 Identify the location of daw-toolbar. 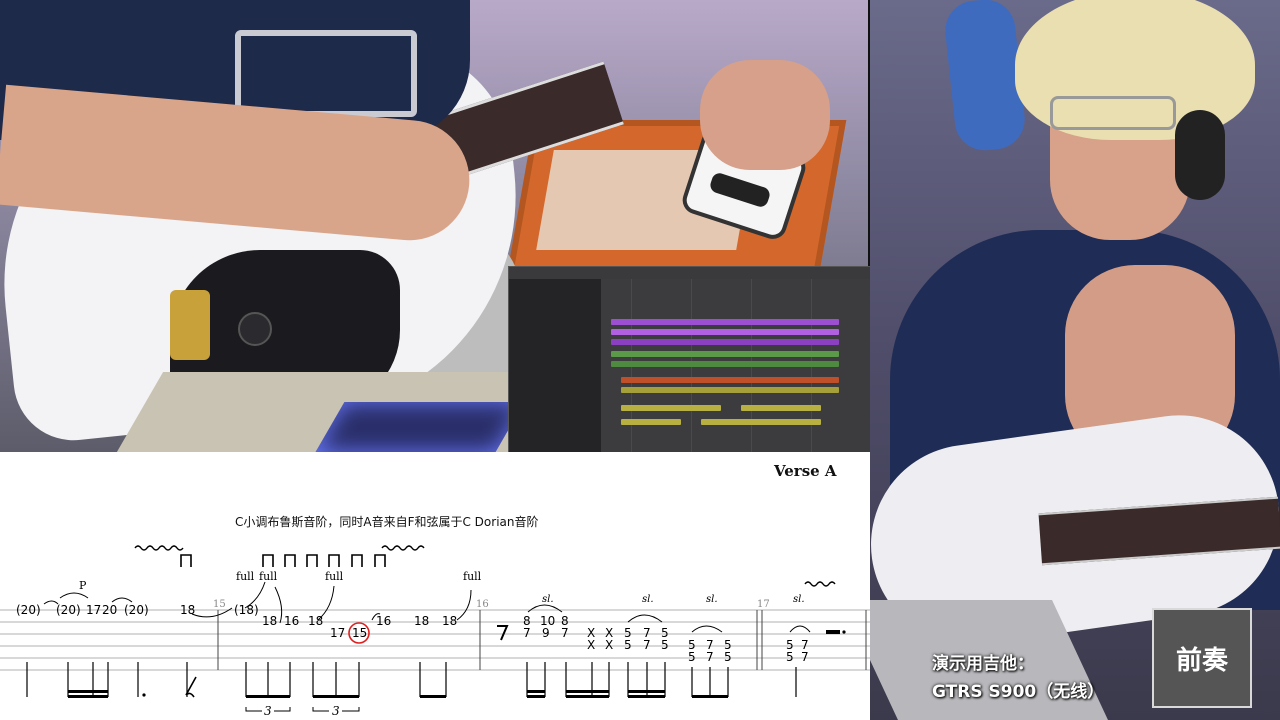
(690, 273).